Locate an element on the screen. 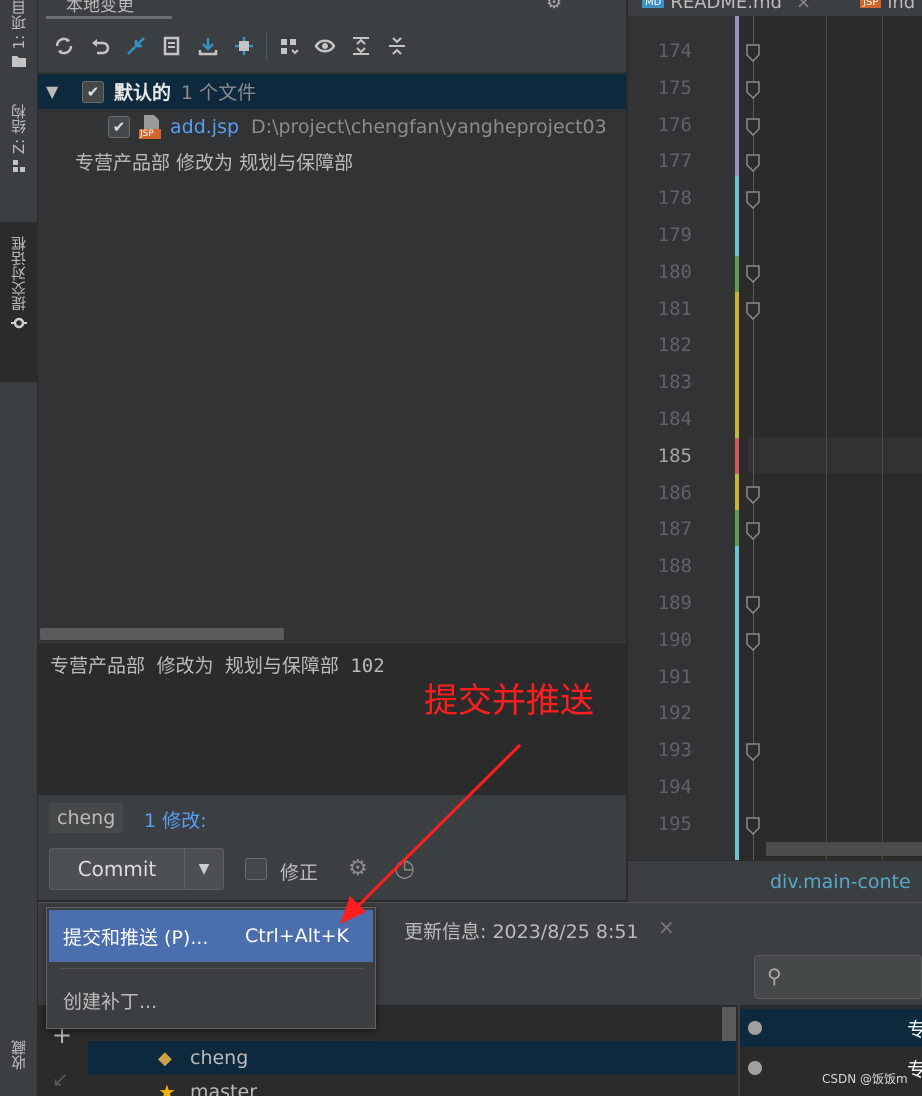  line-number: 180 is located at coordinates (674, 271).